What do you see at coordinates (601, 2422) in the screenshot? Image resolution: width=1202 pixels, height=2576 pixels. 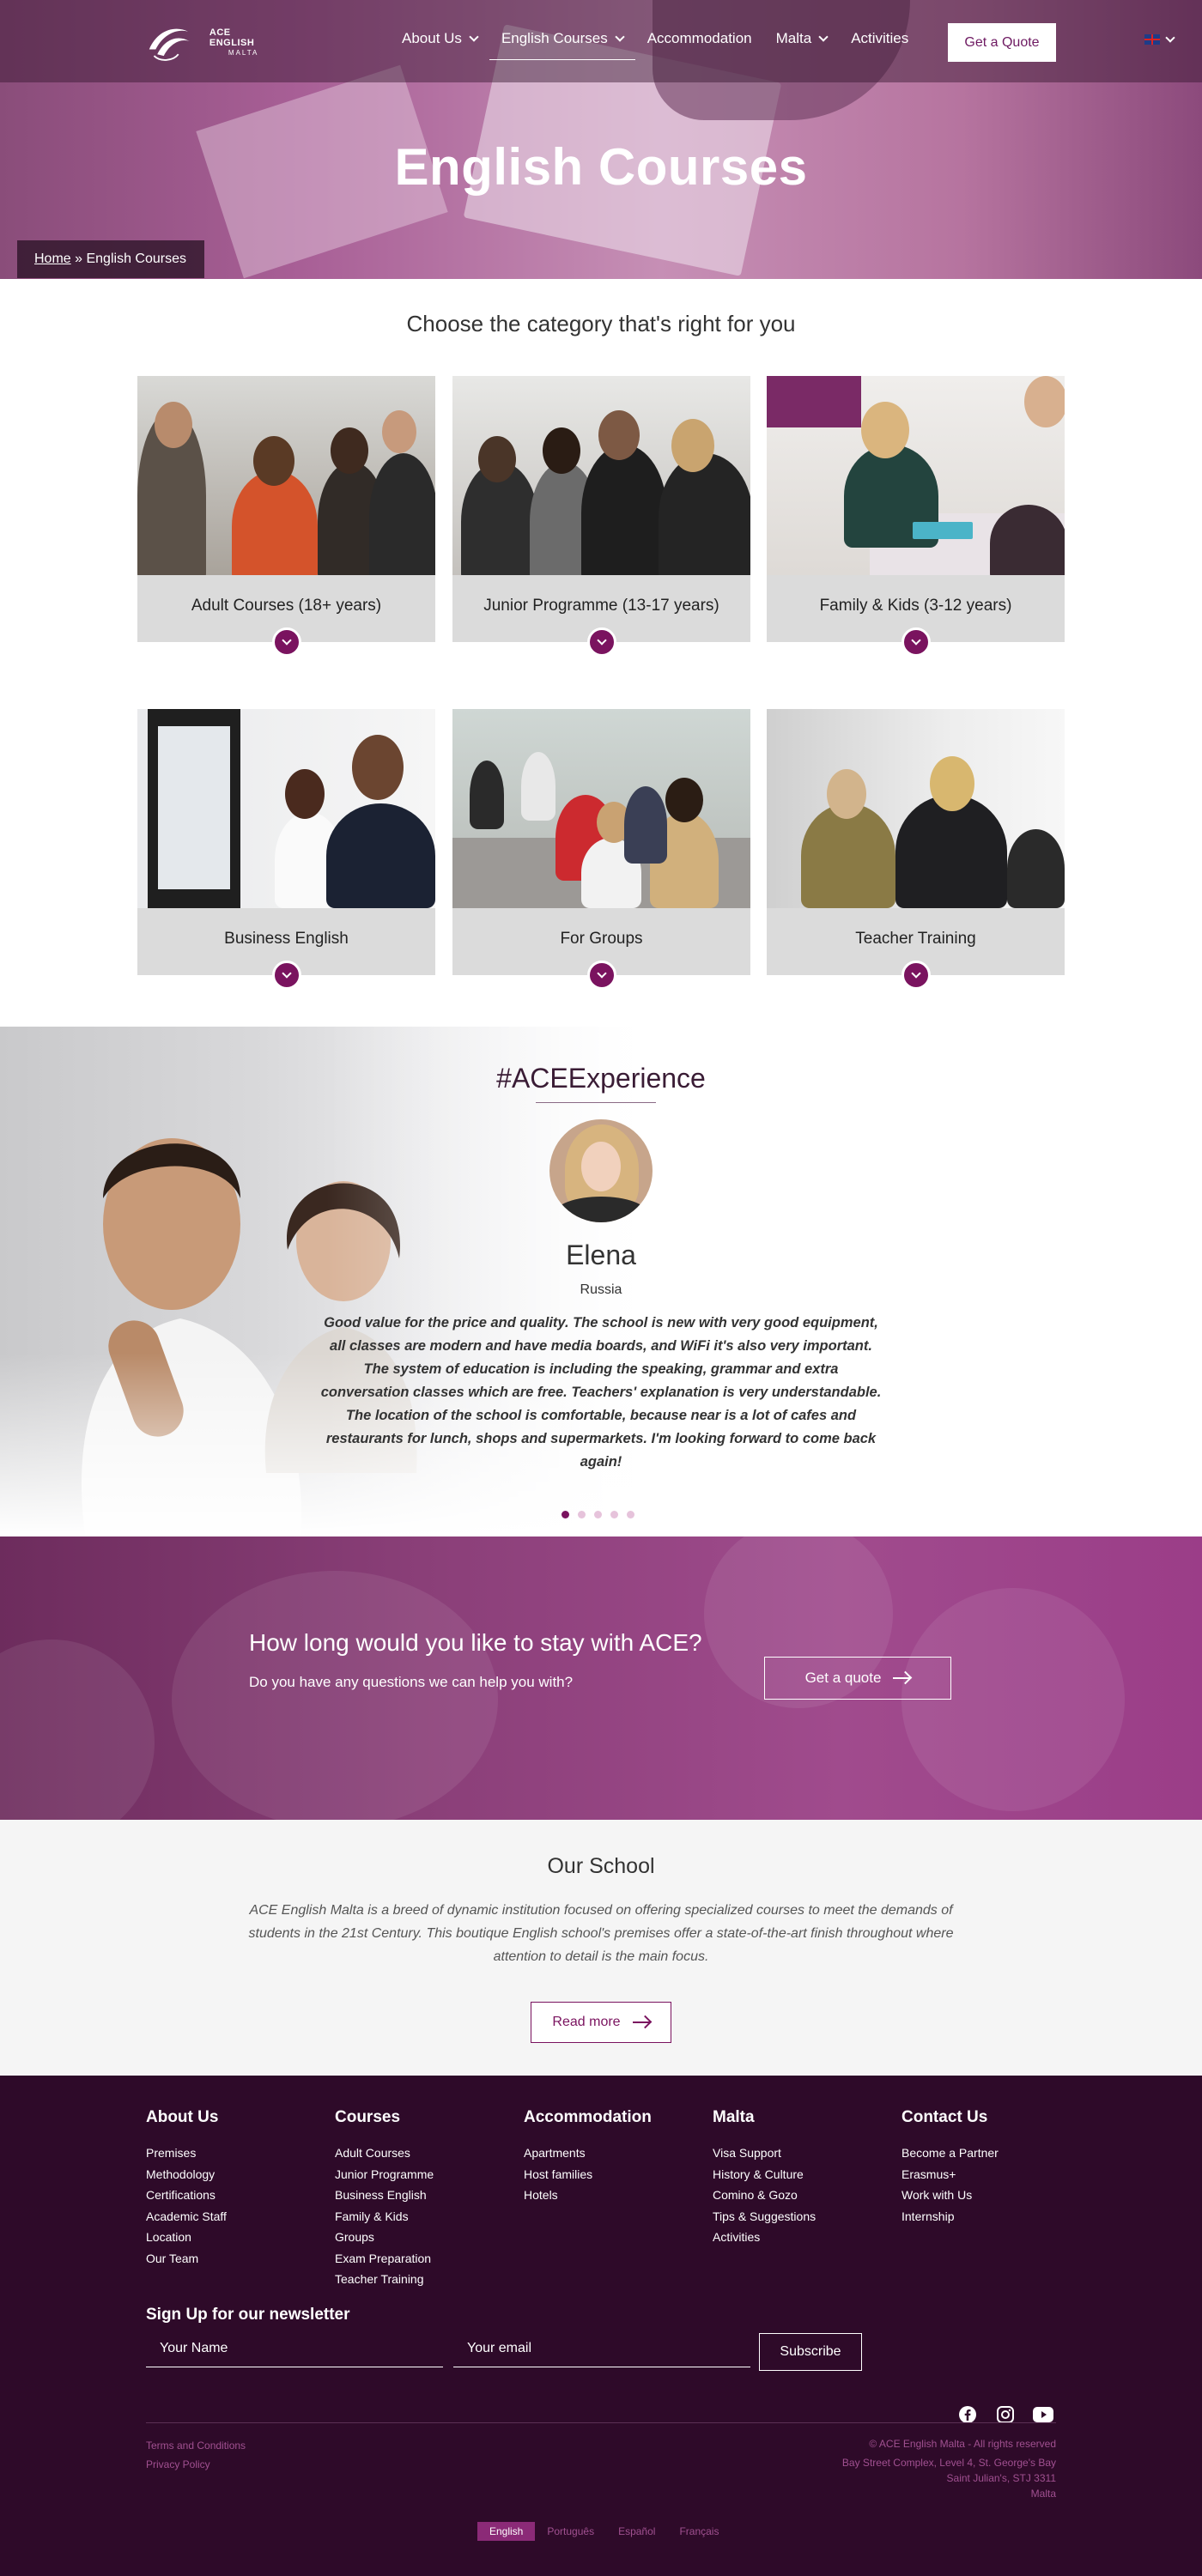 I see `footer-divider` at bounding box center [601, 2422].